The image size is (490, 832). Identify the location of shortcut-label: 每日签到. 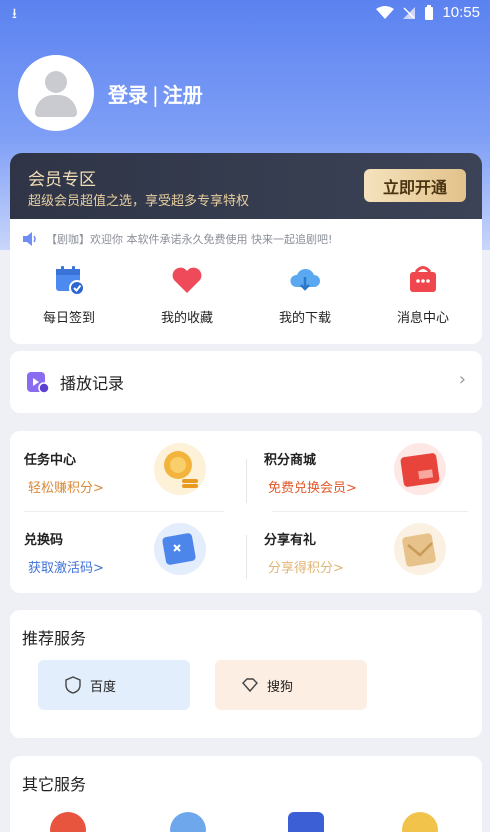
(68, 318).